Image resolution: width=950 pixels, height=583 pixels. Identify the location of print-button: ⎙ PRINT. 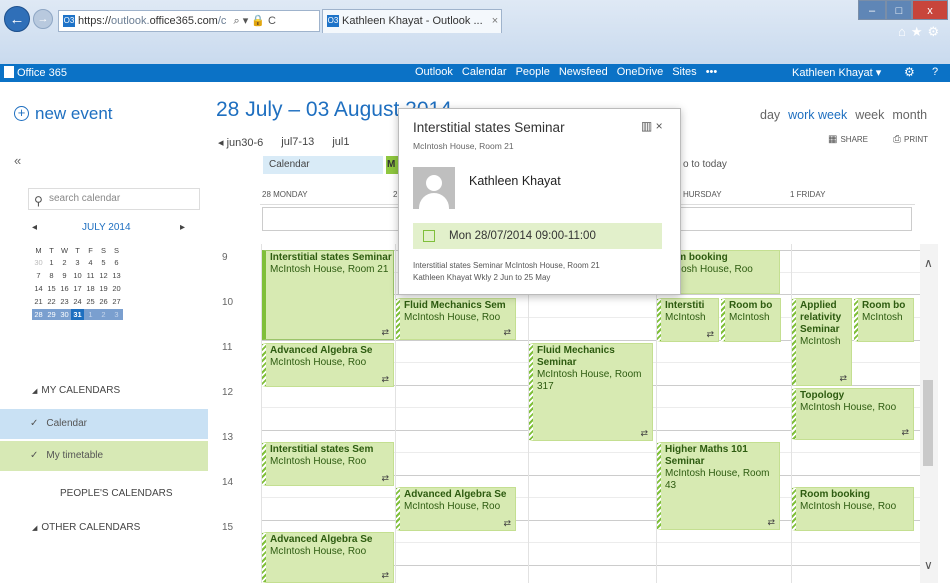
(910, 139).